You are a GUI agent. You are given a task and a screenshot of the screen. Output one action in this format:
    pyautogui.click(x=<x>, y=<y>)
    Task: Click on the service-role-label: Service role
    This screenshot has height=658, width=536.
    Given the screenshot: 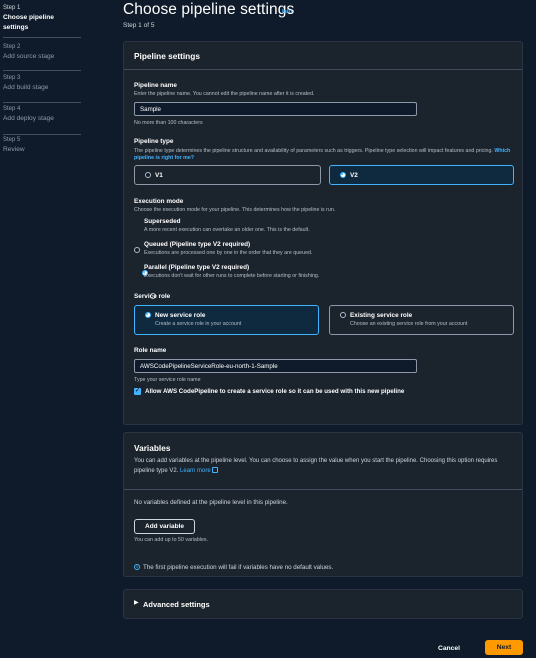 What is the action you would take?
    pyautogui.click(x=152, y=296)
    